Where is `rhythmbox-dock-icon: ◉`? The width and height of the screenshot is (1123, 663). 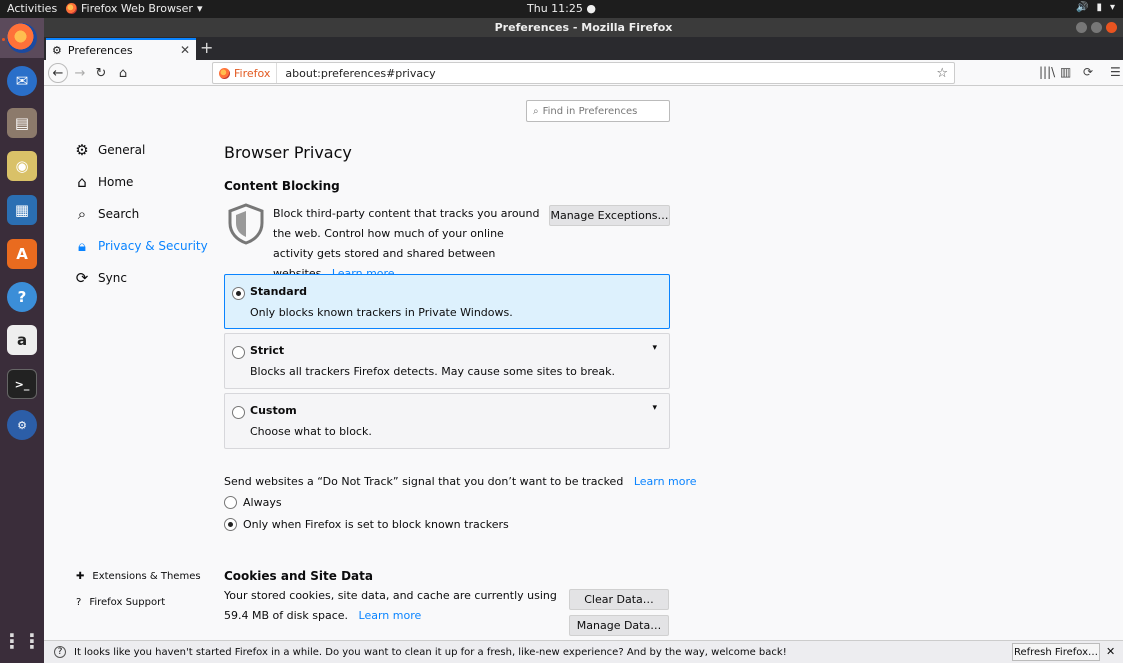
rhythmbox-dock-icon: ◉ is located at coordinates (22, 166).